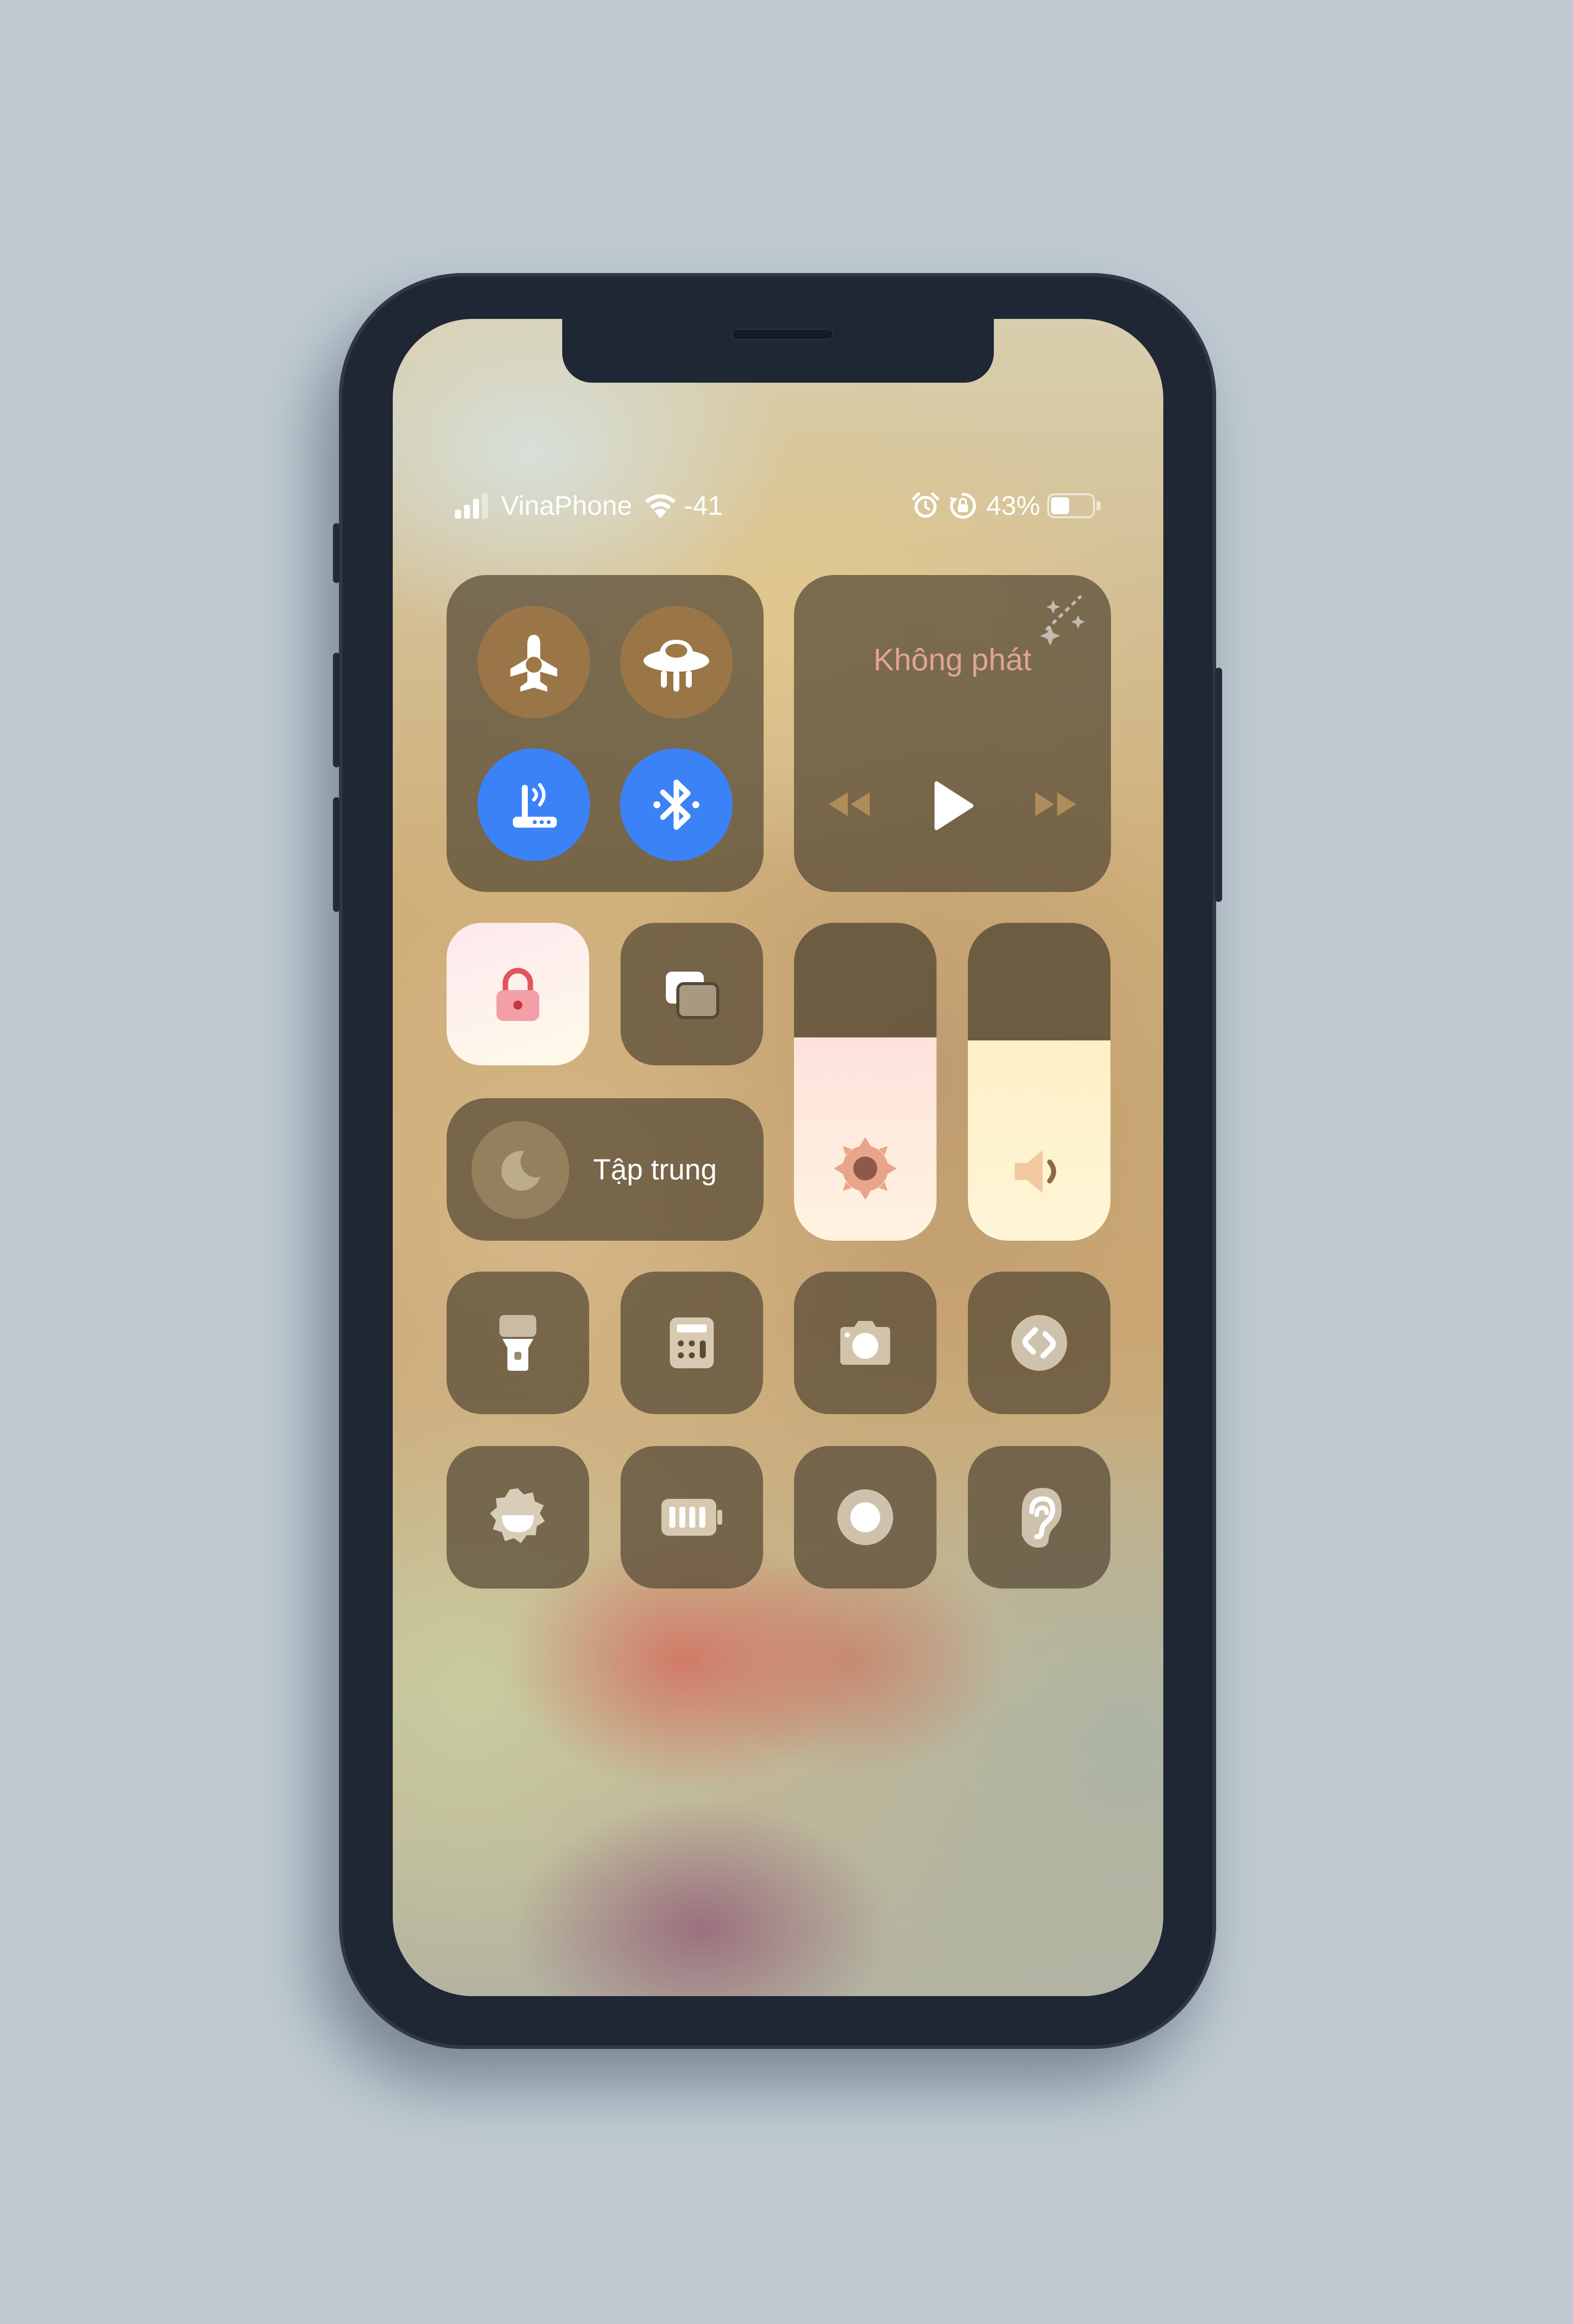  Describe the element at coordinates (336, 854) in the screenshot. I see `volume-down-button` at that location.